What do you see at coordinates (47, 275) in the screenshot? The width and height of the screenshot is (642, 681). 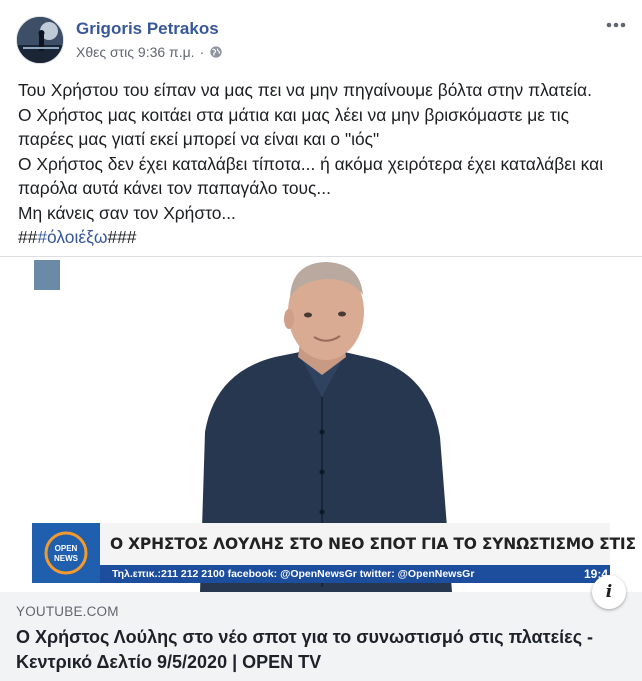 I see `channel-corner-logo` at bounding box center [47, 275].